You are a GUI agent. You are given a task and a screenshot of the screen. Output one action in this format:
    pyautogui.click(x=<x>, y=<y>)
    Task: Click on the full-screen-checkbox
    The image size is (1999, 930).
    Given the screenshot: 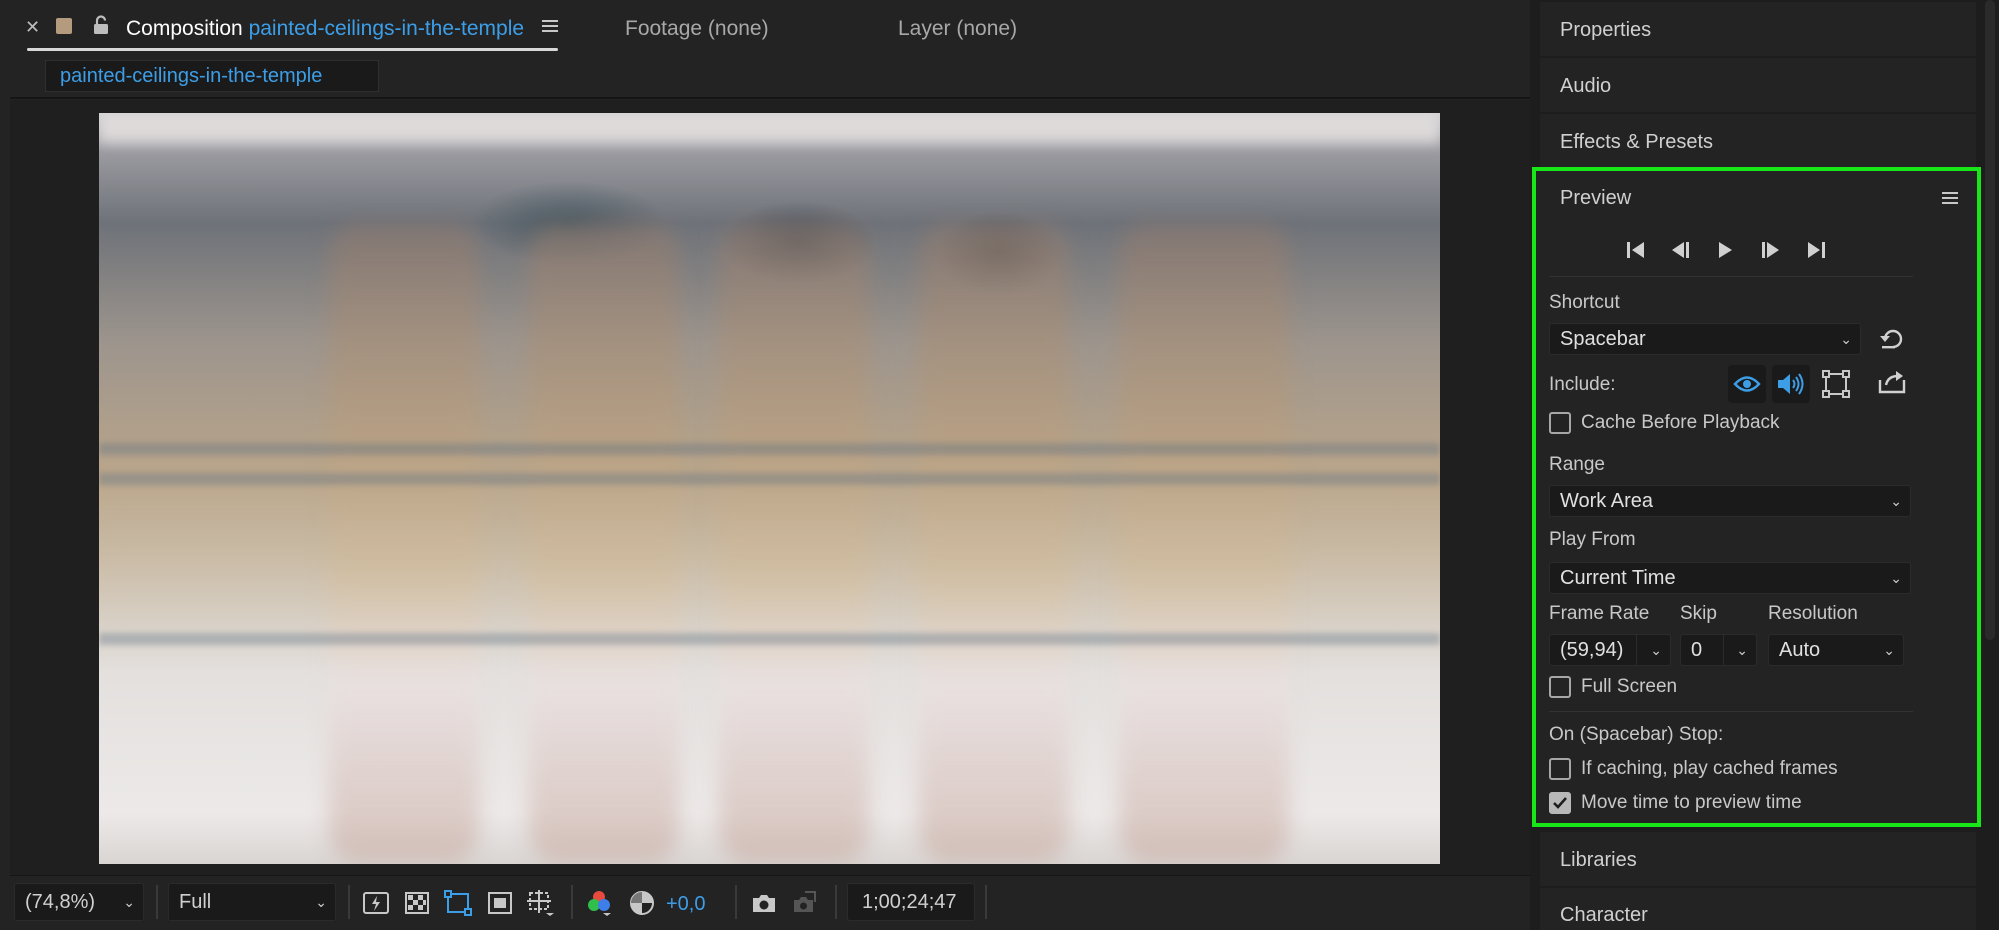 What is the action you would take?
    pyautogui.click(x=1560, y=687)
    